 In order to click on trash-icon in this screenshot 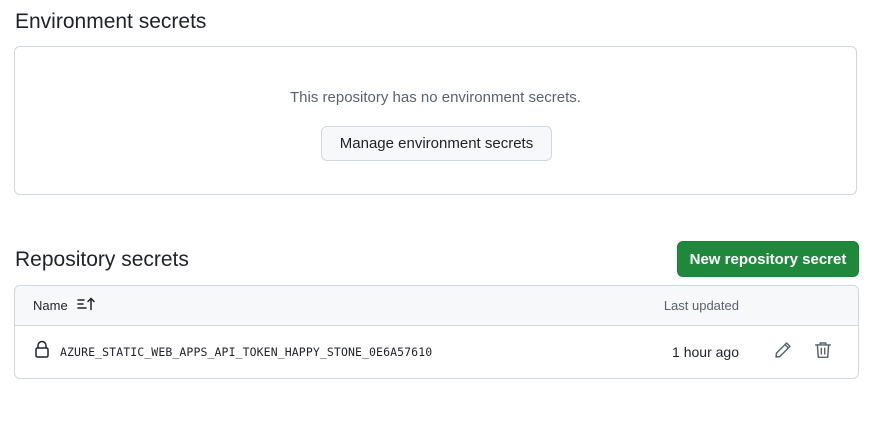, I will do `click(823, 350)`.